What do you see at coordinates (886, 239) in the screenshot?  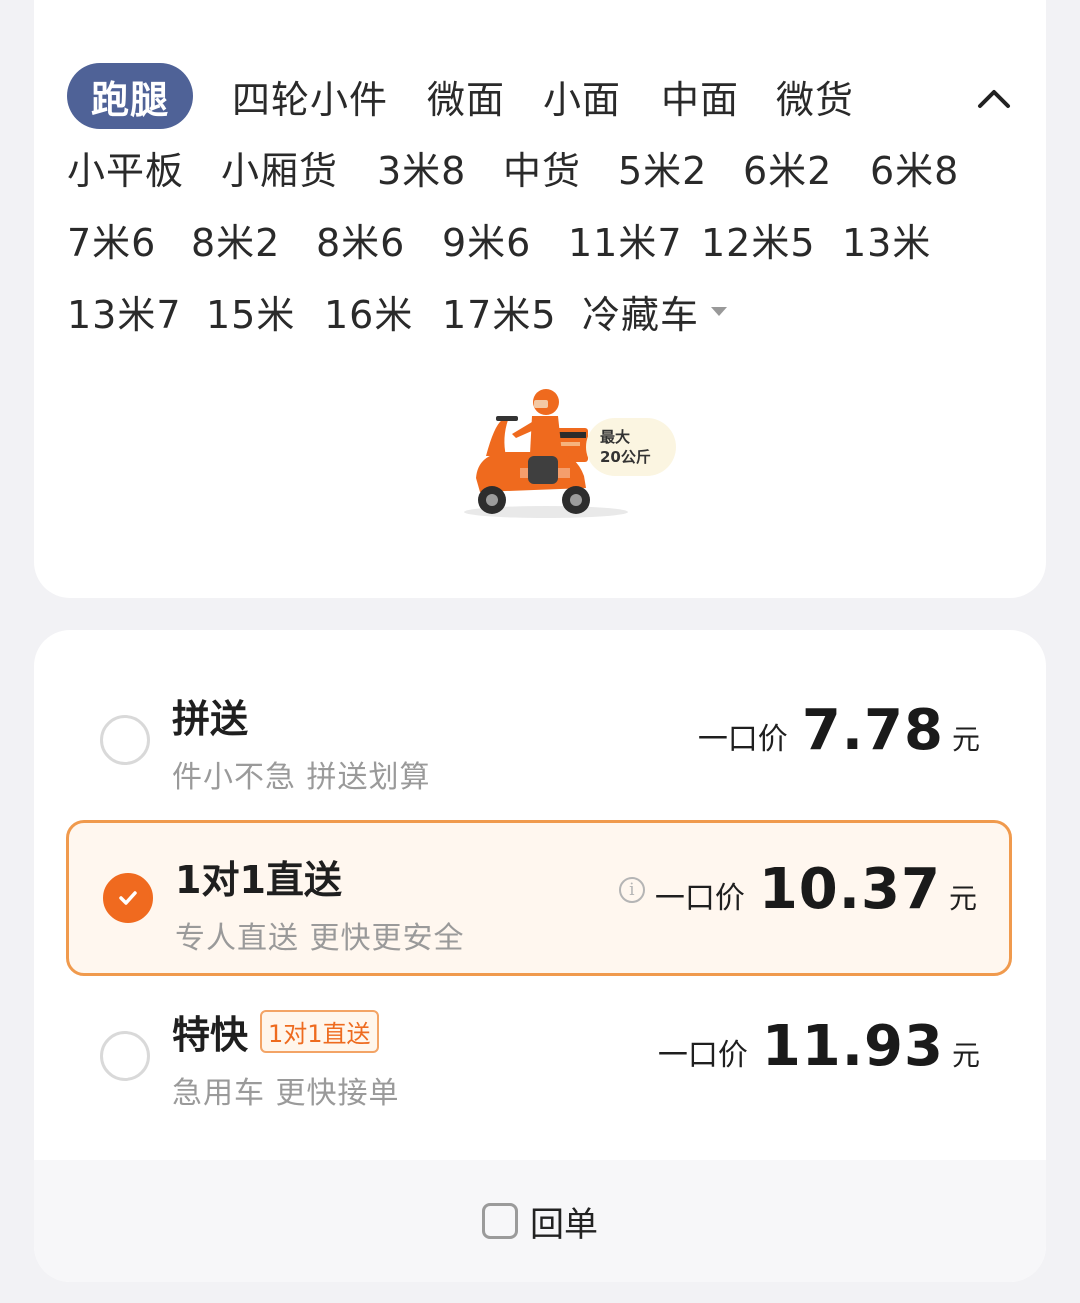 I see `vehicle-chip-13m: 13米` at bounding box center [886, 239].